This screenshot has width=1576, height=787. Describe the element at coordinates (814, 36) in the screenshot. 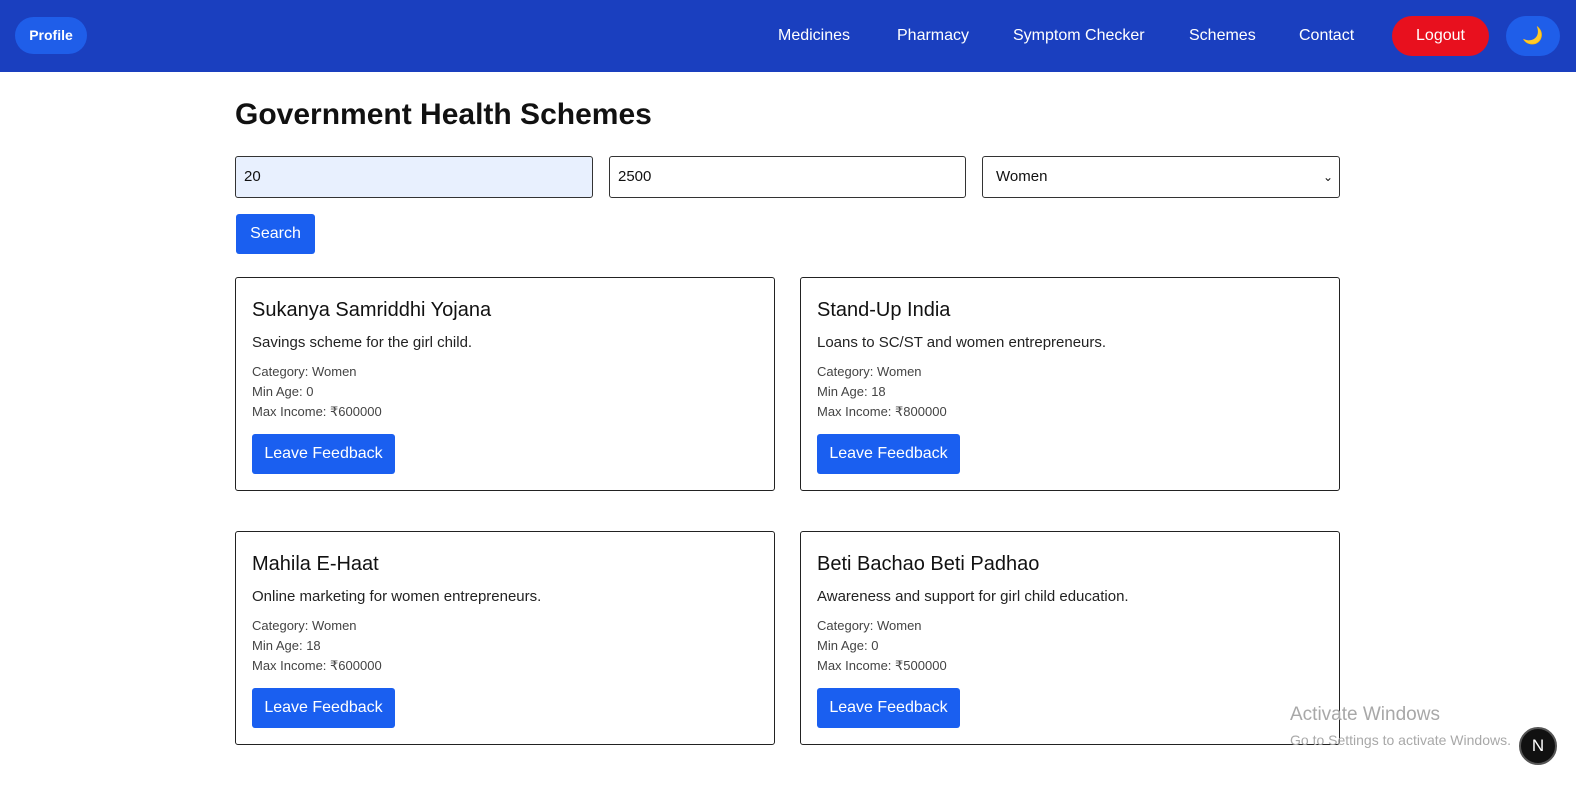

I see `nav-link-medicines: Medicines` at that location.